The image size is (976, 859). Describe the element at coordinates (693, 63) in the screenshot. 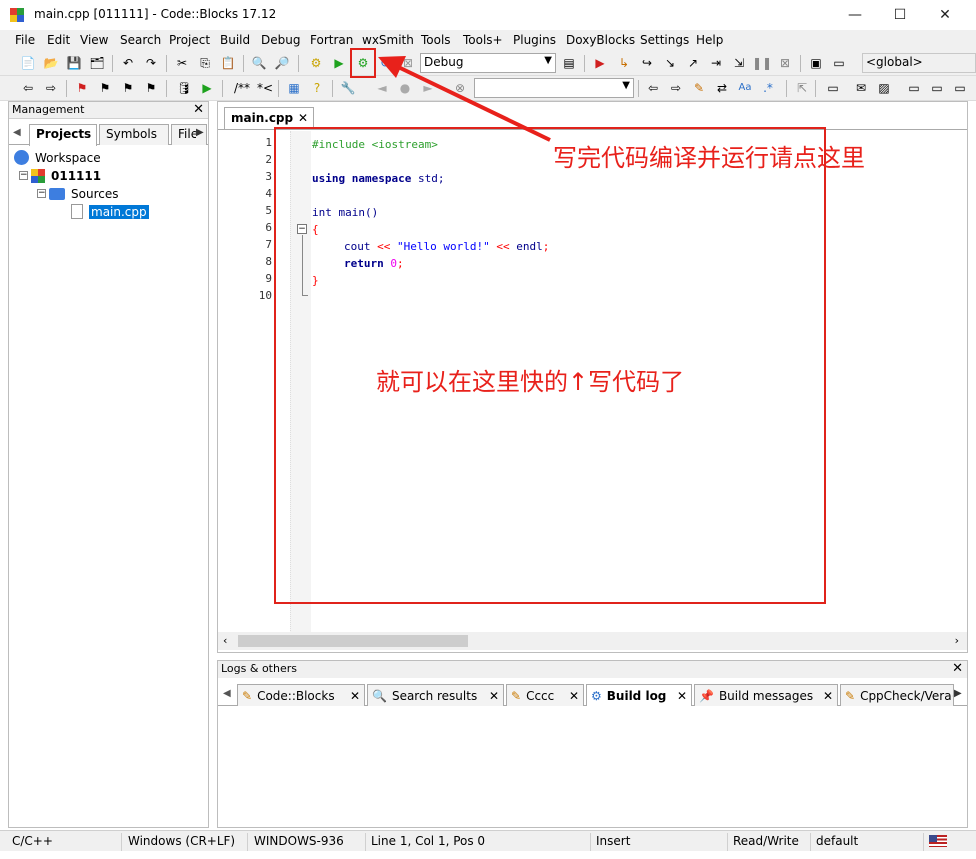

I see `step-out-icon: ↗` at that location.